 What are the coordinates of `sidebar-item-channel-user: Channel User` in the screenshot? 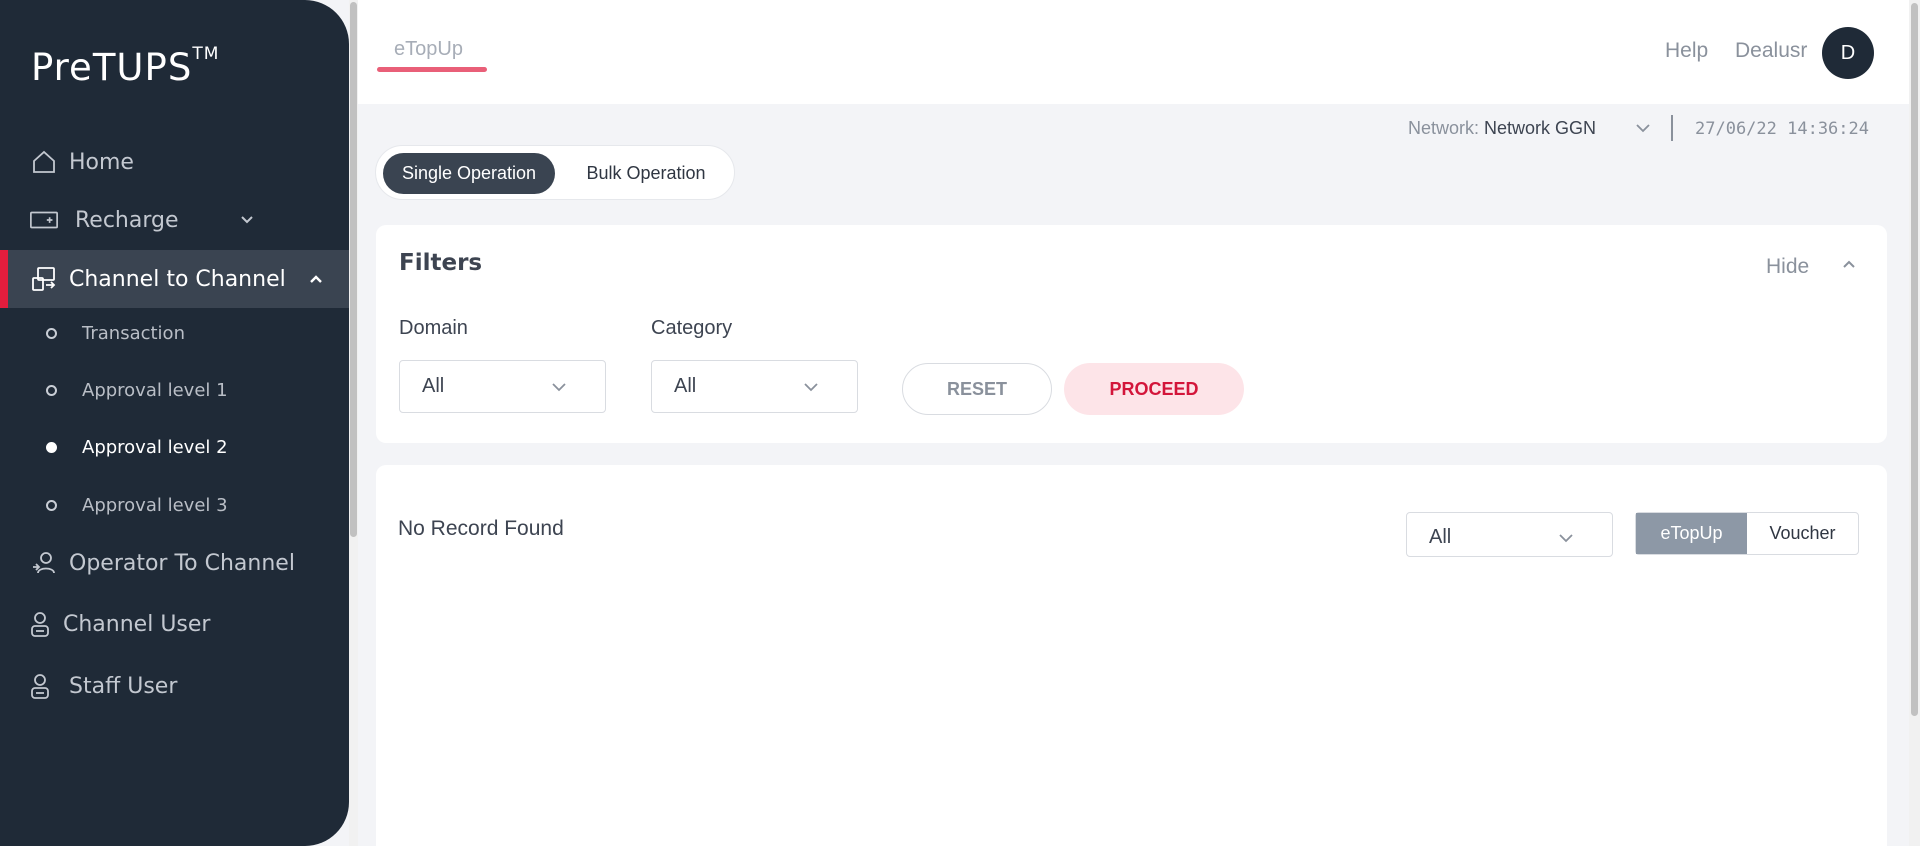 It's located at (174, 624).